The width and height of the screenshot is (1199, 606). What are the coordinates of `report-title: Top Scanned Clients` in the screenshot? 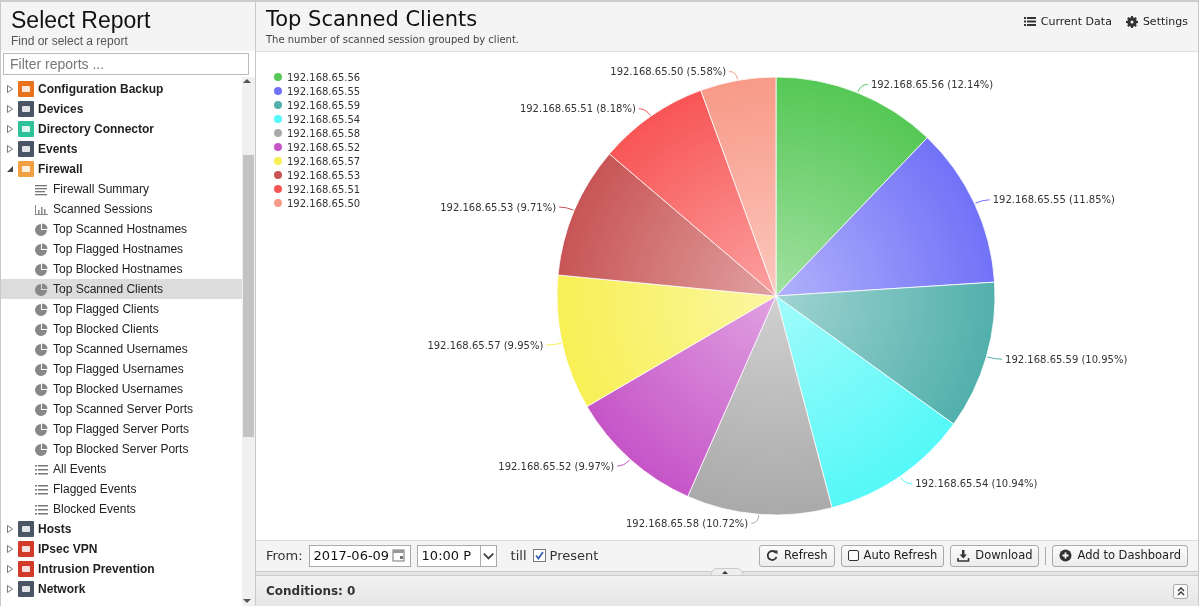 It's located at (372, 19).